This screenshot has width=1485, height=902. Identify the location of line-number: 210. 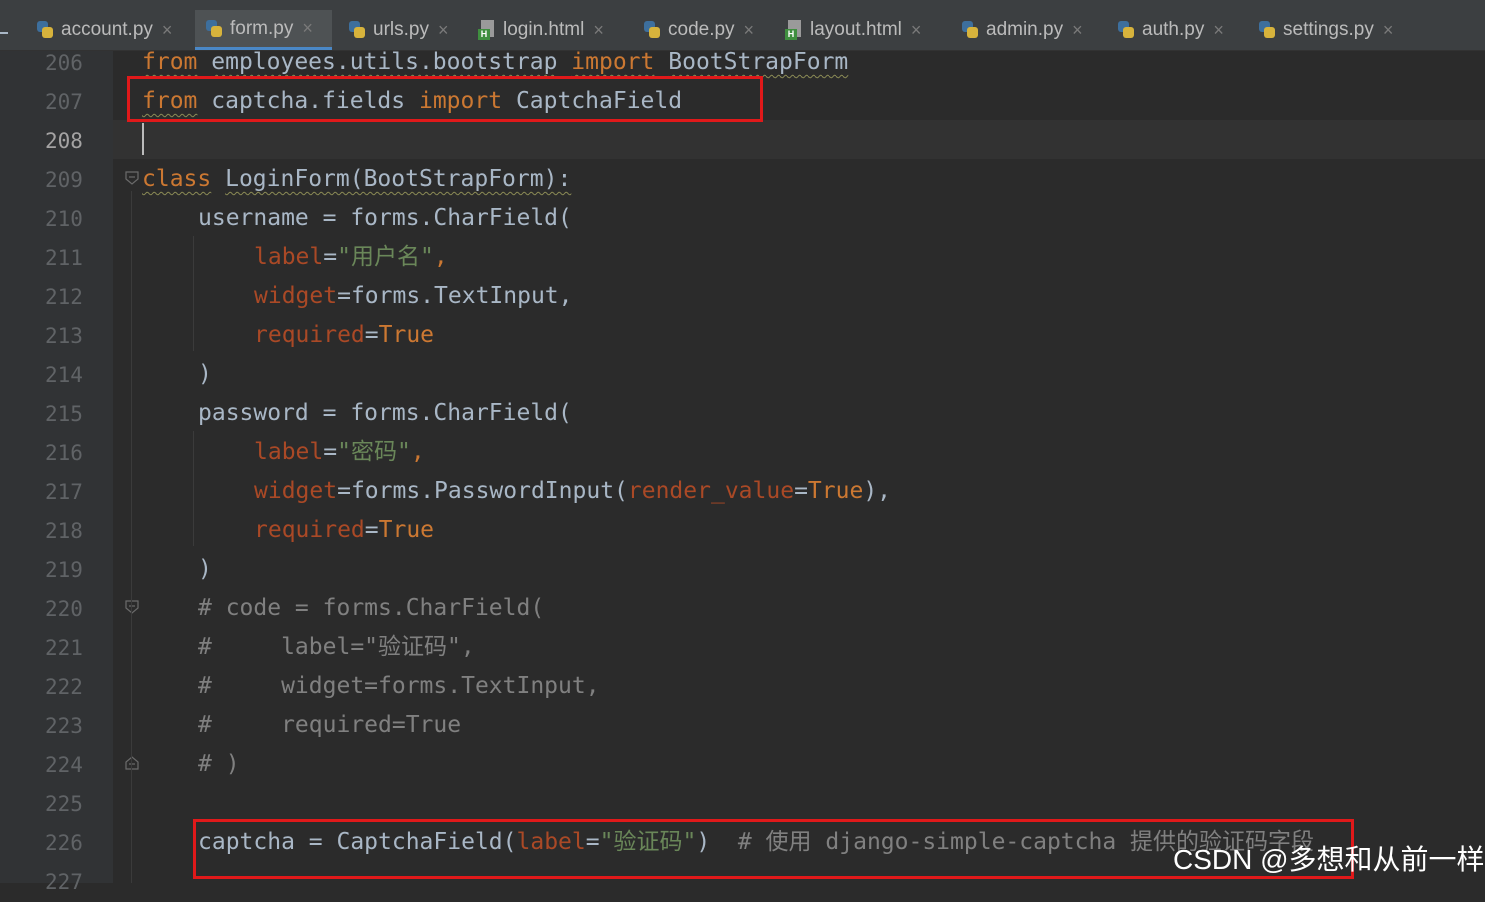
(64, 219).